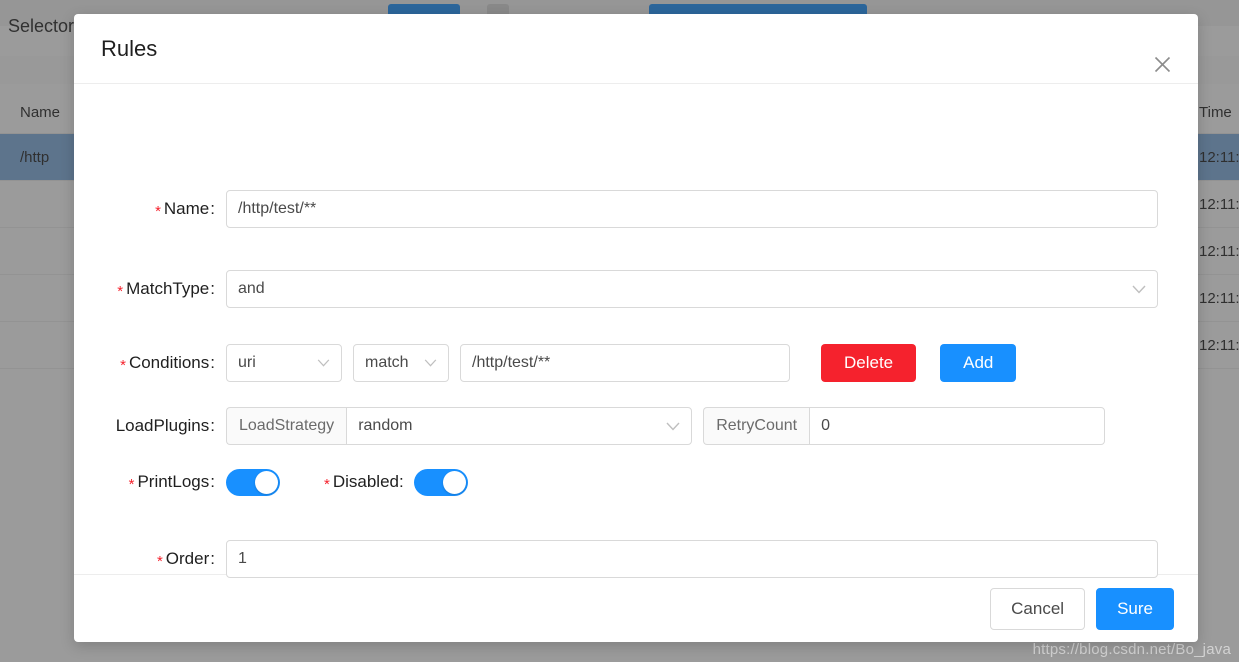 The width and height of the screenshot is (1239, 662). Describe the element at coordinates (185, 209) in the screenshot. I see `label-name: * Name:` at that location.